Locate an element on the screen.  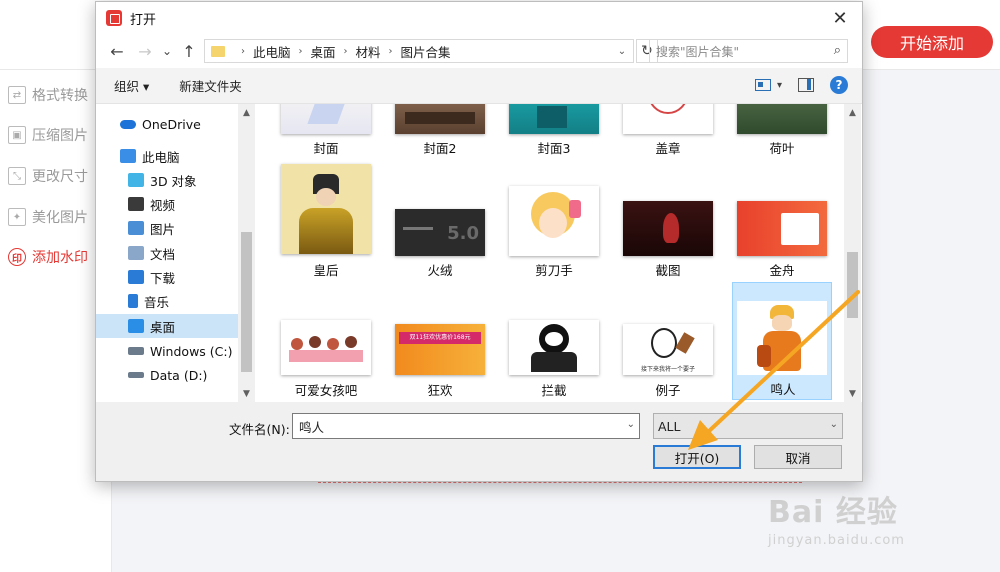
file-name: 金舟 is located at coordinates (782, 270).